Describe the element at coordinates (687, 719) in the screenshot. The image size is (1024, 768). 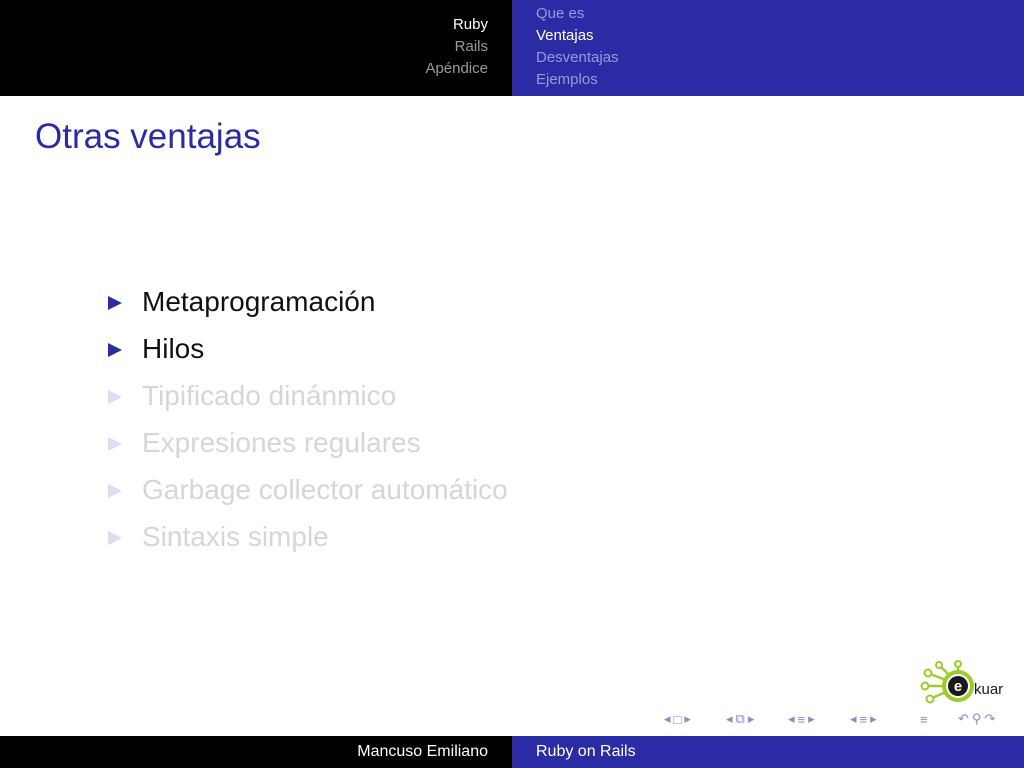
I see `next-frame-arrow-icon: ▸` at that location.